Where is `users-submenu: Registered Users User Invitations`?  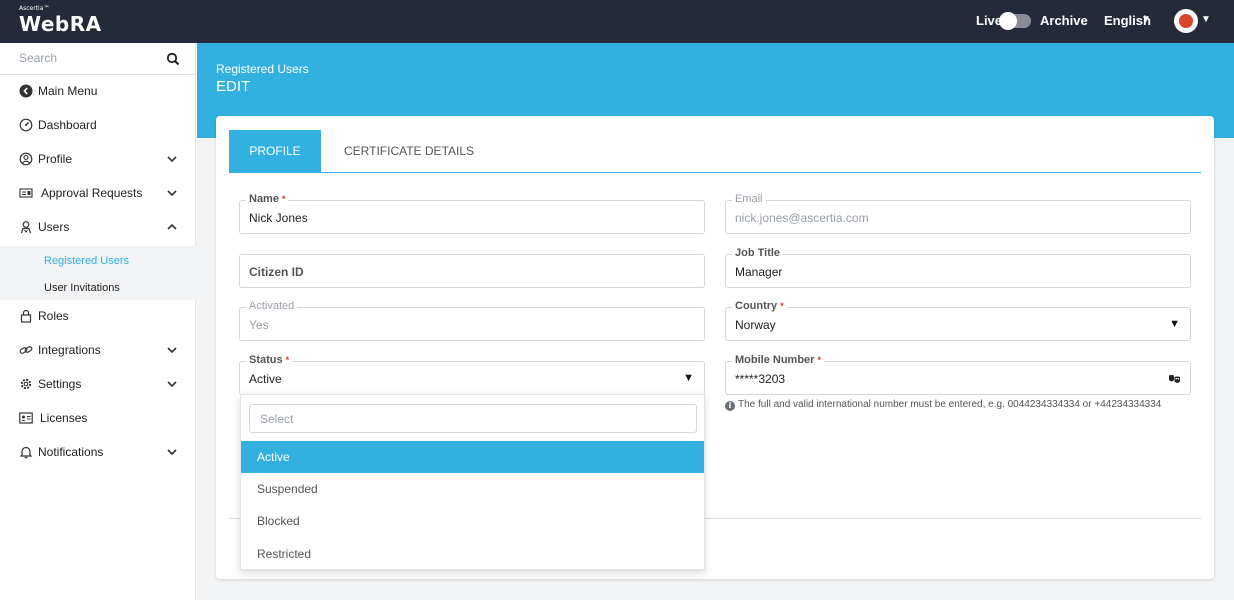 users-submenu: Registered Users User Invitations is located at coordinates (98, 273).